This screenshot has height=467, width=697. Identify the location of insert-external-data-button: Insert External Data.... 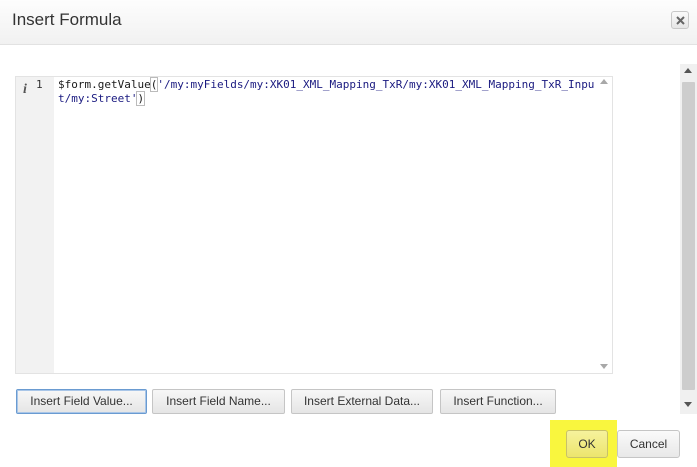
(362, 401).